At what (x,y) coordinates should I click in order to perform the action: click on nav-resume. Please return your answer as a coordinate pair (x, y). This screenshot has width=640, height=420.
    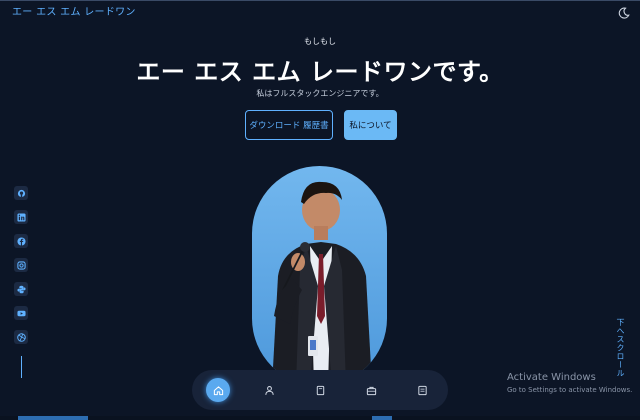
    Looking at the image, I should click on (320, 390).